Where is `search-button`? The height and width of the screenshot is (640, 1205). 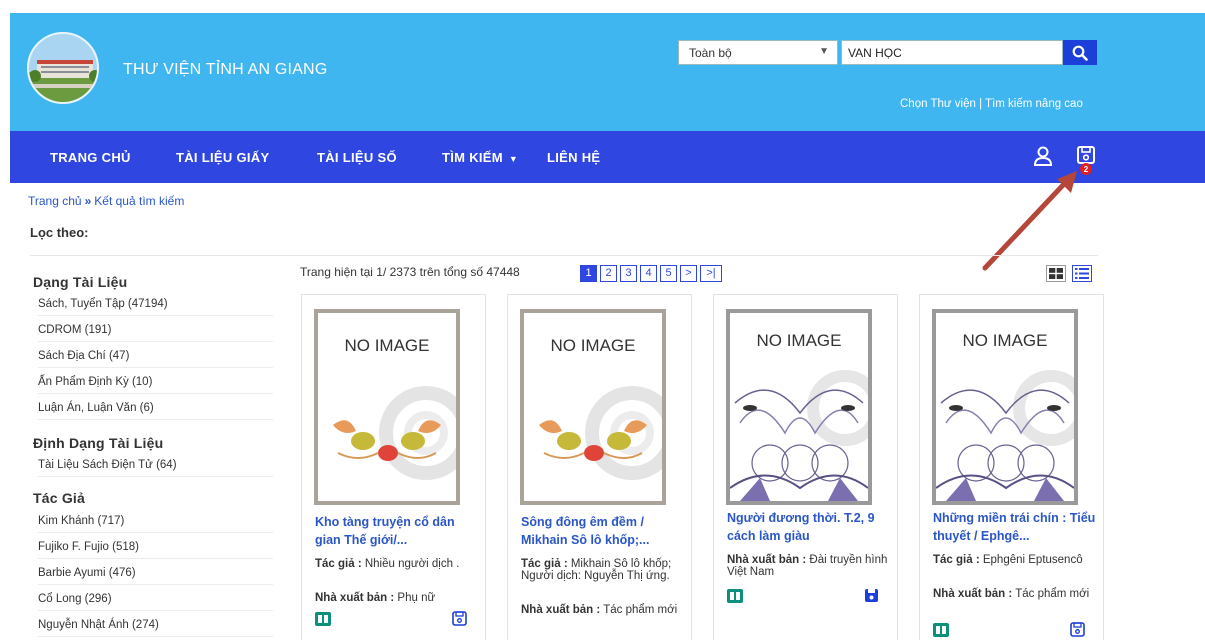
search-button is located at coordinates (1080, 52).